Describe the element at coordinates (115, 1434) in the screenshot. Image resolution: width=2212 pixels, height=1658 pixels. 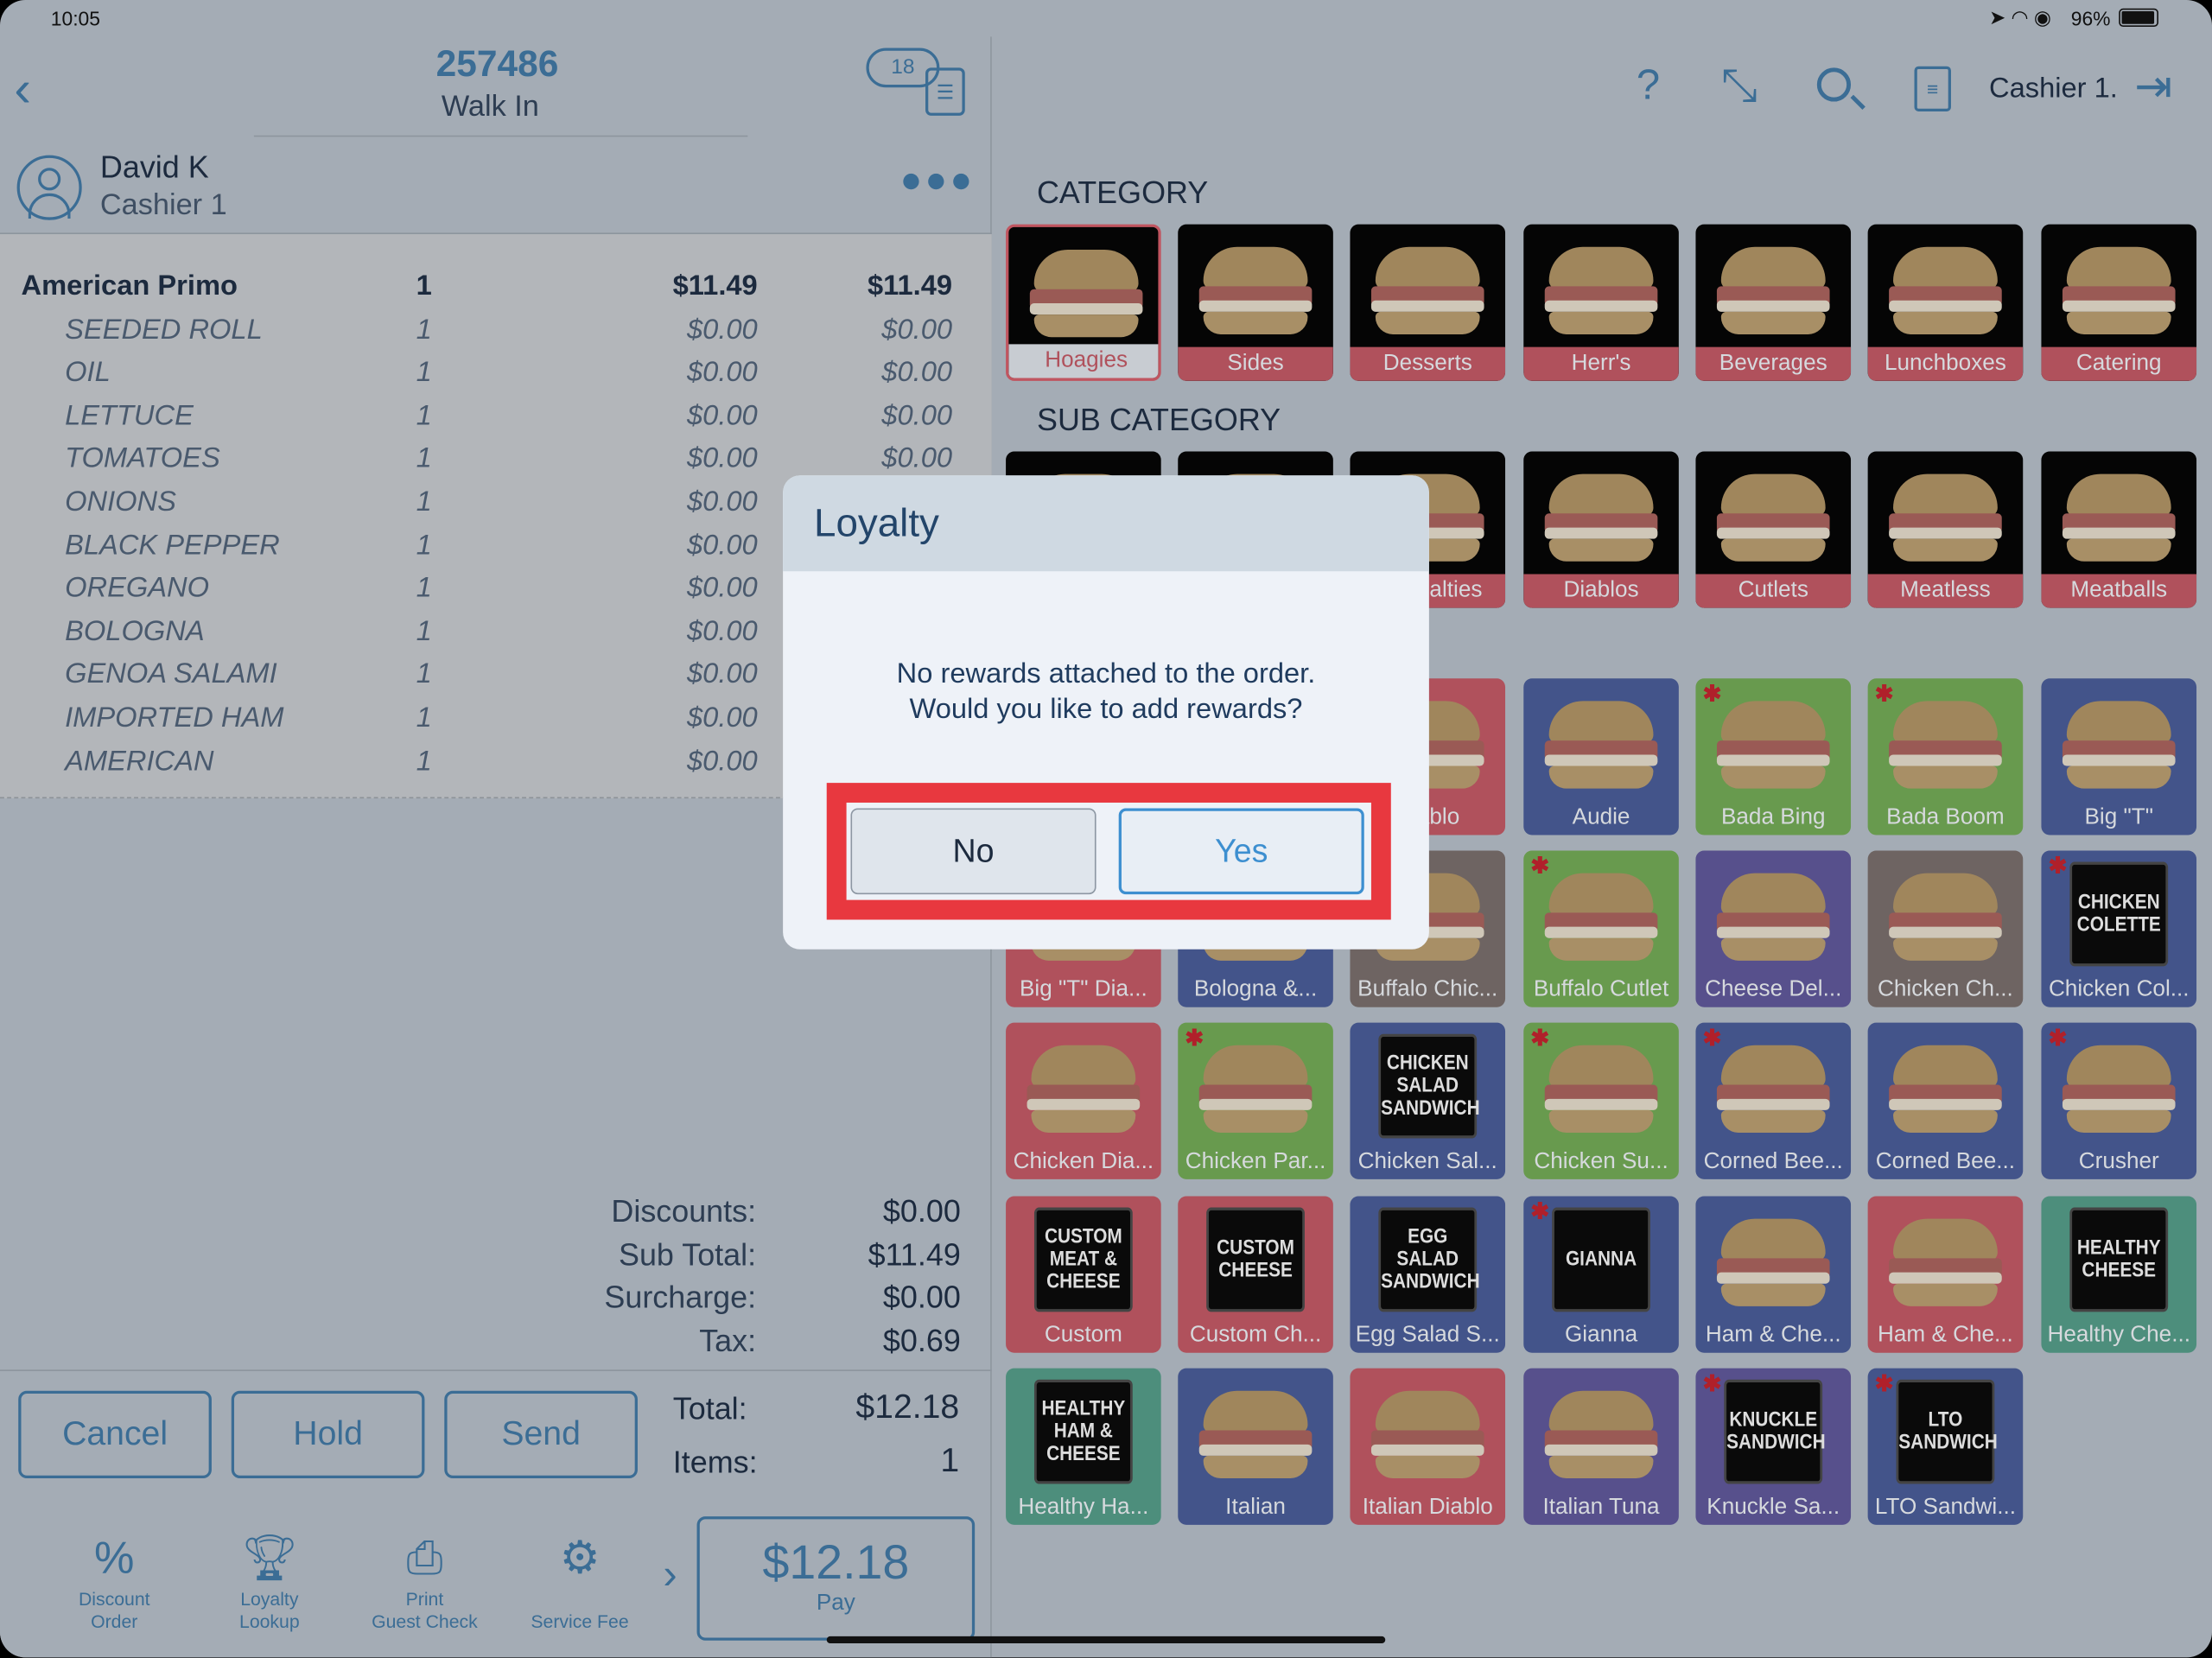
I see `cancel-button: Cancel` at that location.